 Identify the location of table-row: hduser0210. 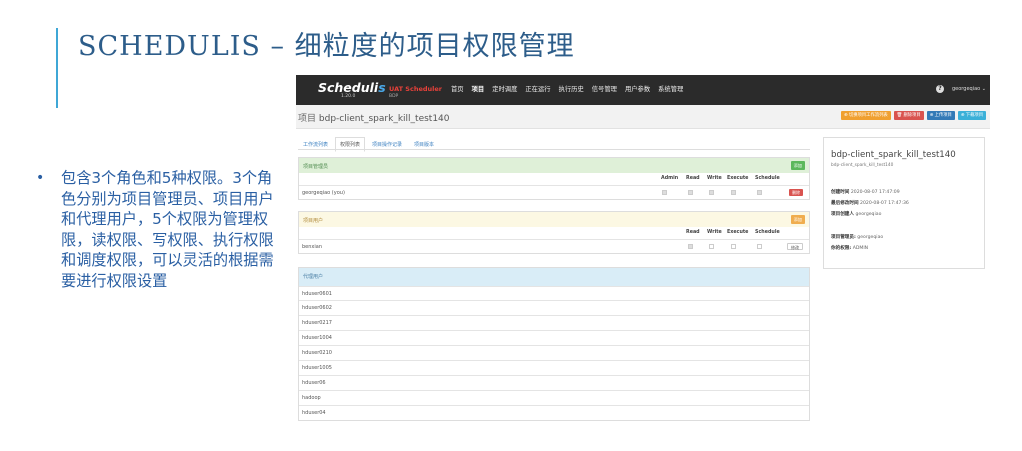
(554, 352).